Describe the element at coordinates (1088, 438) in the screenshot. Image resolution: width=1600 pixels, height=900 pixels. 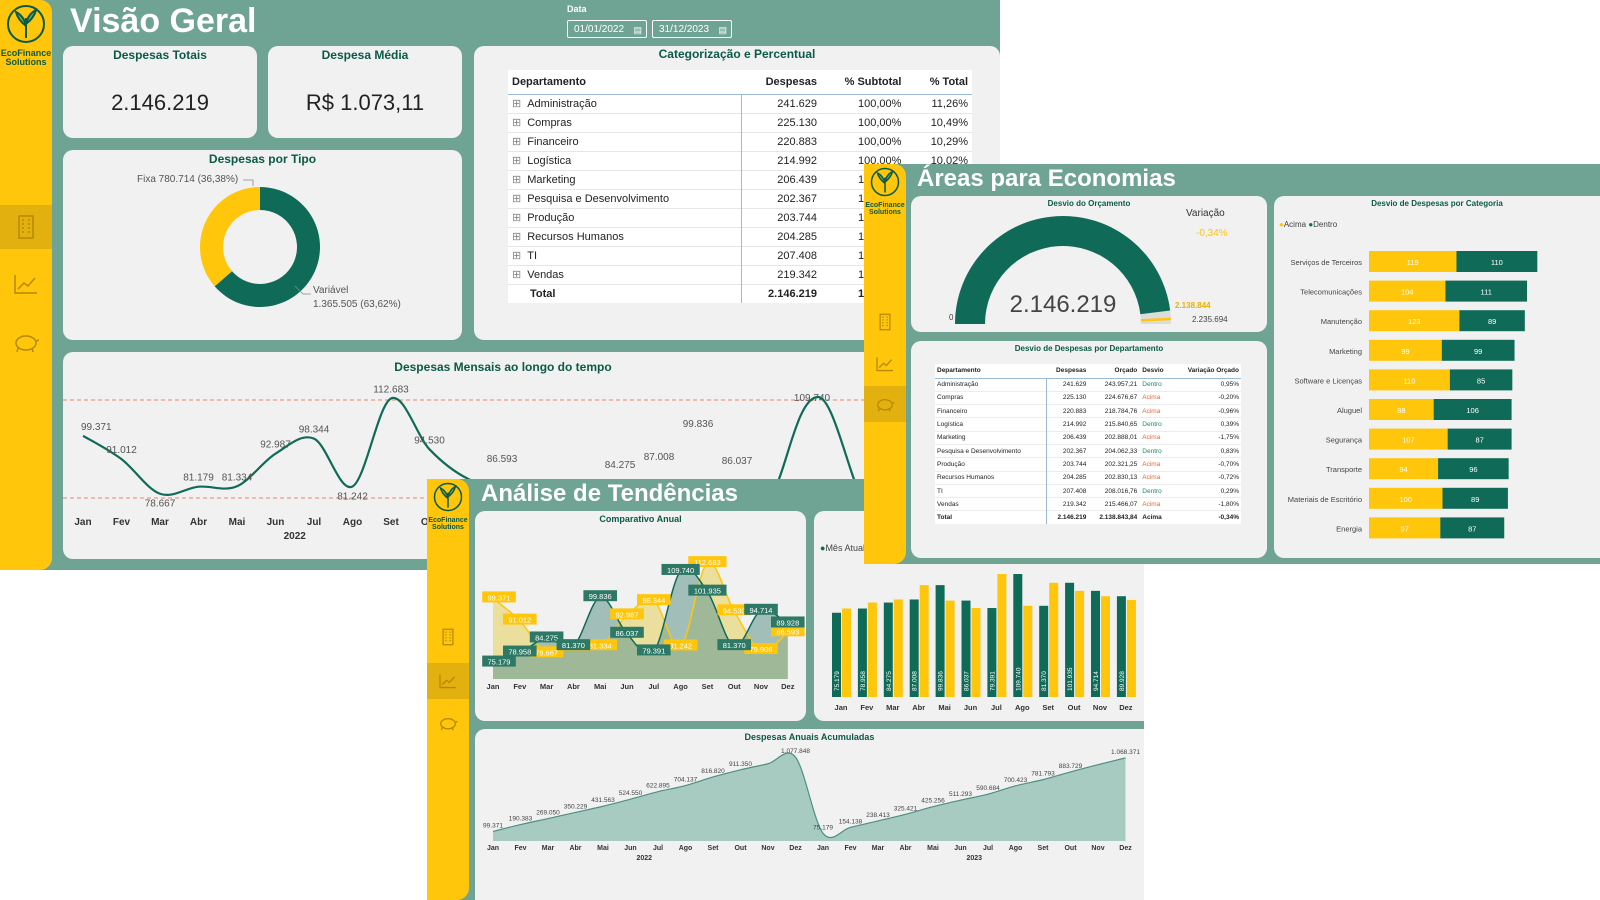
I see `table-row: Marketing 206.439 202.888,01 Acima -1,75%` at that location.